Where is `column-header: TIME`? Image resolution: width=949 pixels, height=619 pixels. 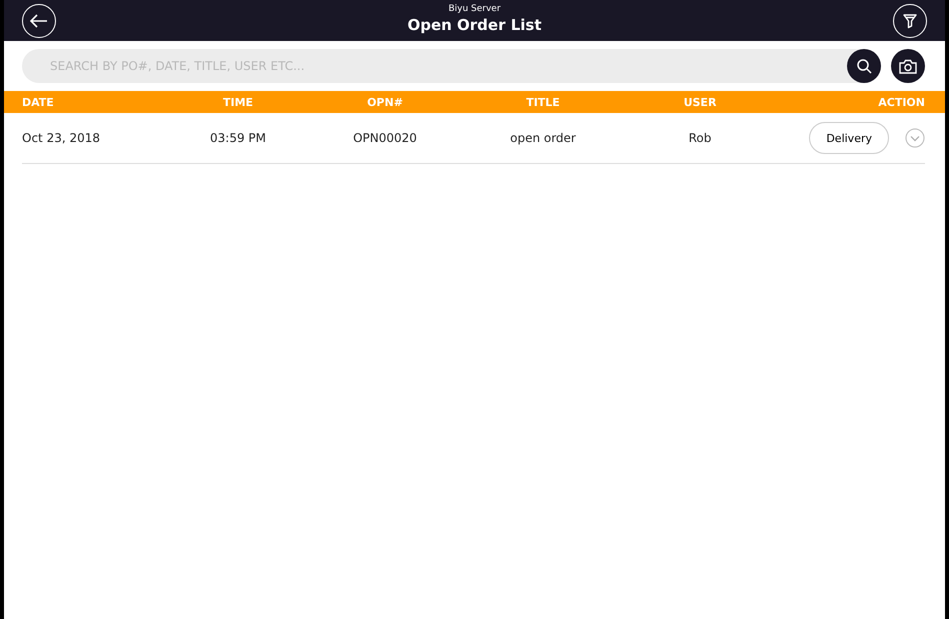 column-header: TIME is located at coordinates (238, 102).